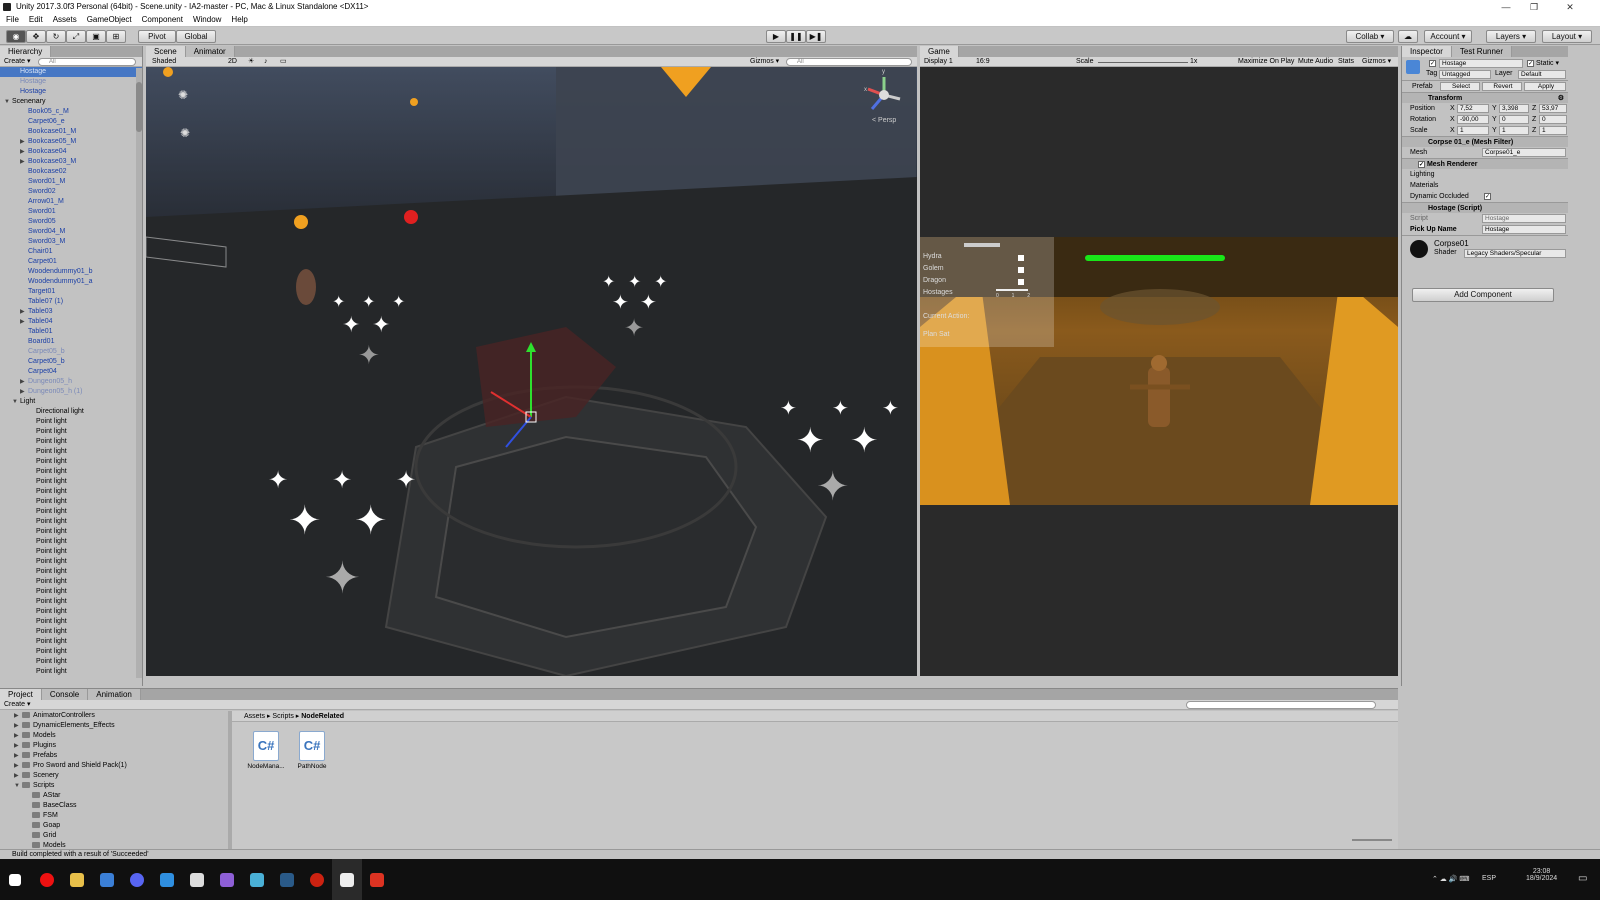 This screenshot has width=1600, height=900. I want to click on hierarchy-item: ▶ Bookcase05_M, so click(71, 142).